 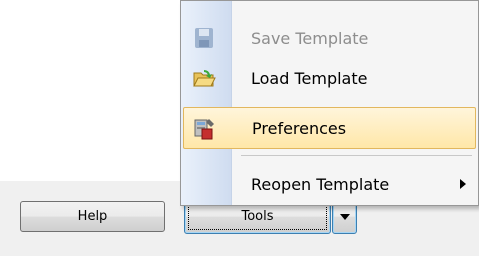 What do you see at coordinates (310, 38) in the screenshot?
I see `menu-item-label: Save Template` at bounding box center [310, 38].